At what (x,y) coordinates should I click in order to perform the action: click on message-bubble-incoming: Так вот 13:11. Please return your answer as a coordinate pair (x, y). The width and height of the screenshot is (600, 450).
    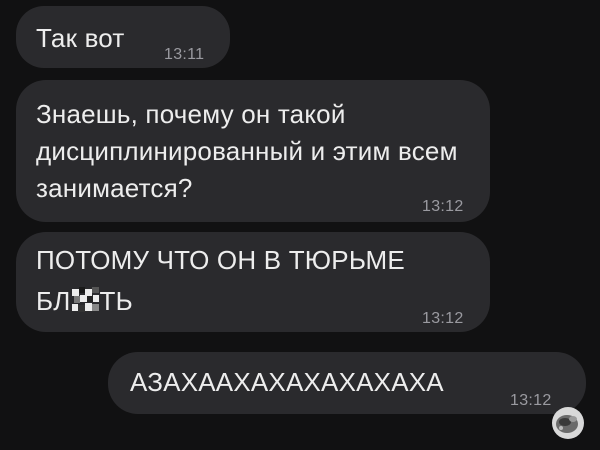
    Looking at the image, I should click on (123, 37).